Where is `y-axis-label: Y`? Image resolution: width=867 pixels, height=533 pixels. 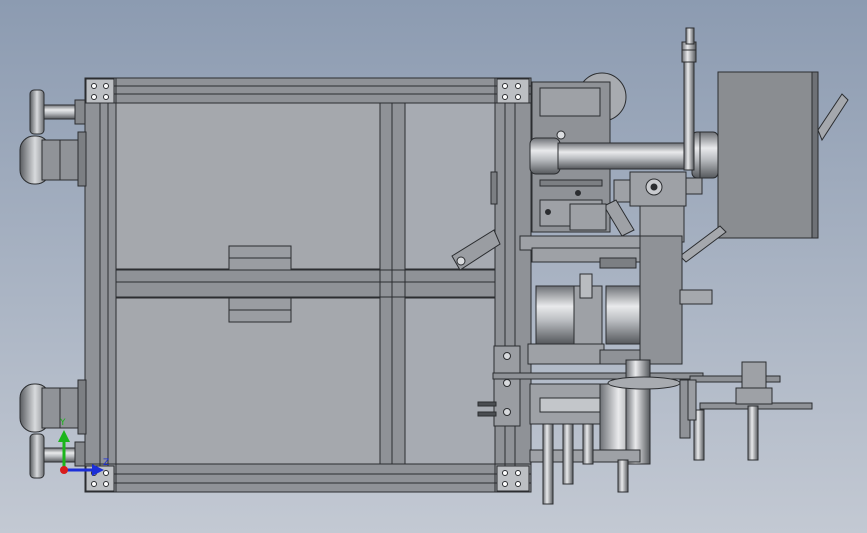
y-axis-label: Y is located at coordinates (62, 423).